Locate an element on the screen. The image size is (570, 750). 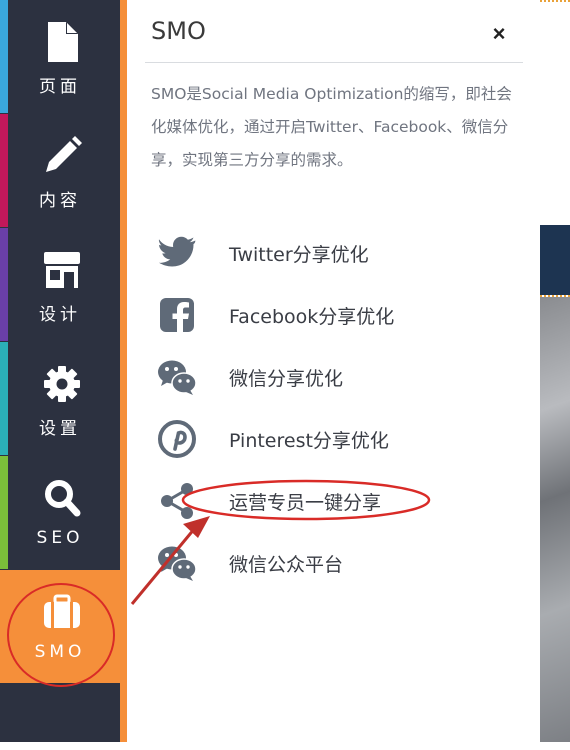
sidebar-item-settings: 设置 is located at coordinates (60, 398).